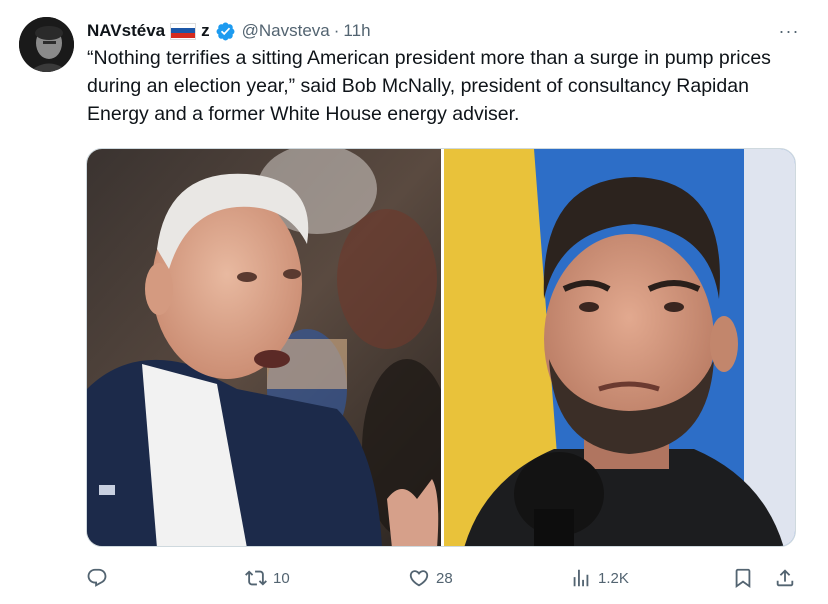 This screenshot has height=604, width=828. I want to click on views-icon, so click(581, 578).